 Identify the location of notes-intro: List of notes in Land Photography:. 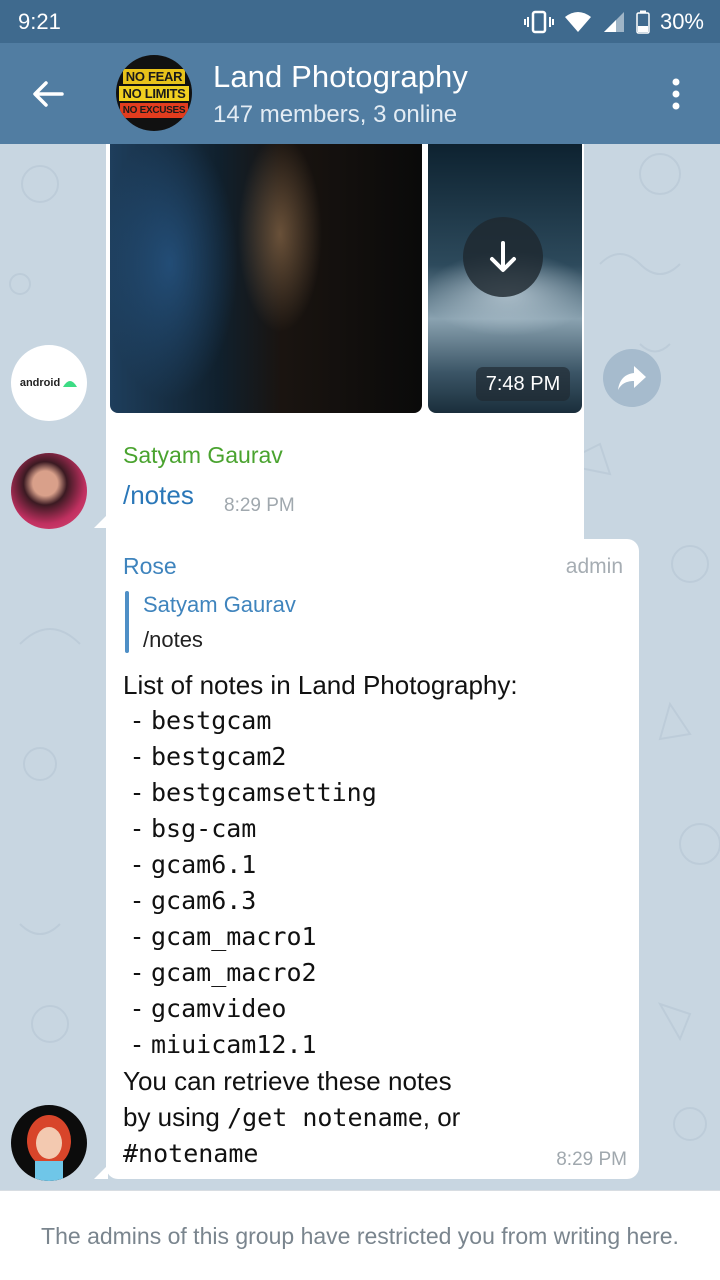
(320, 685).